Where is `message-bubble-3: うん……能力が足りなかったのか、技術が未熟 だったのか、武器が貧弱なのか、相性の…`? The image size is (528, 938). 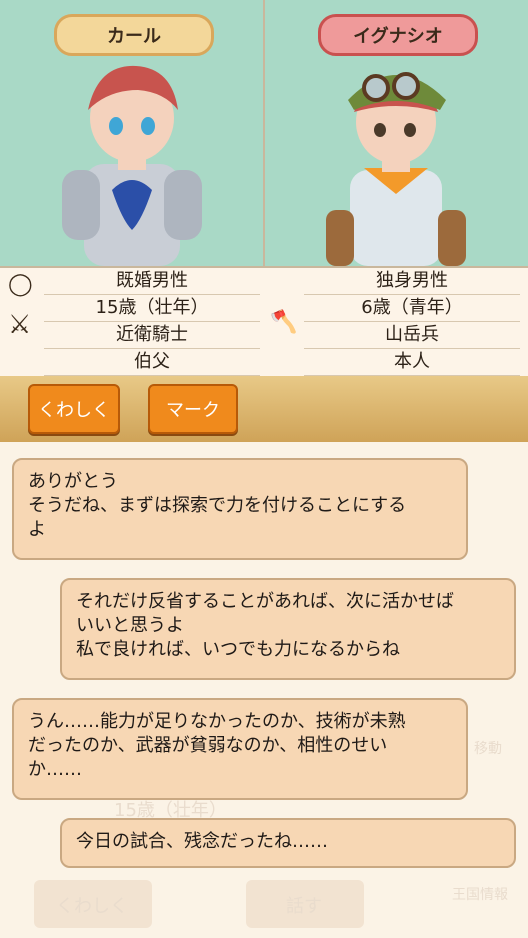 message-bubble-3: うん……能力が足りなかったのか、技術が未熟 だったのか、武器が貧弱なのか、相性の… is located at coordinates (240, 749).